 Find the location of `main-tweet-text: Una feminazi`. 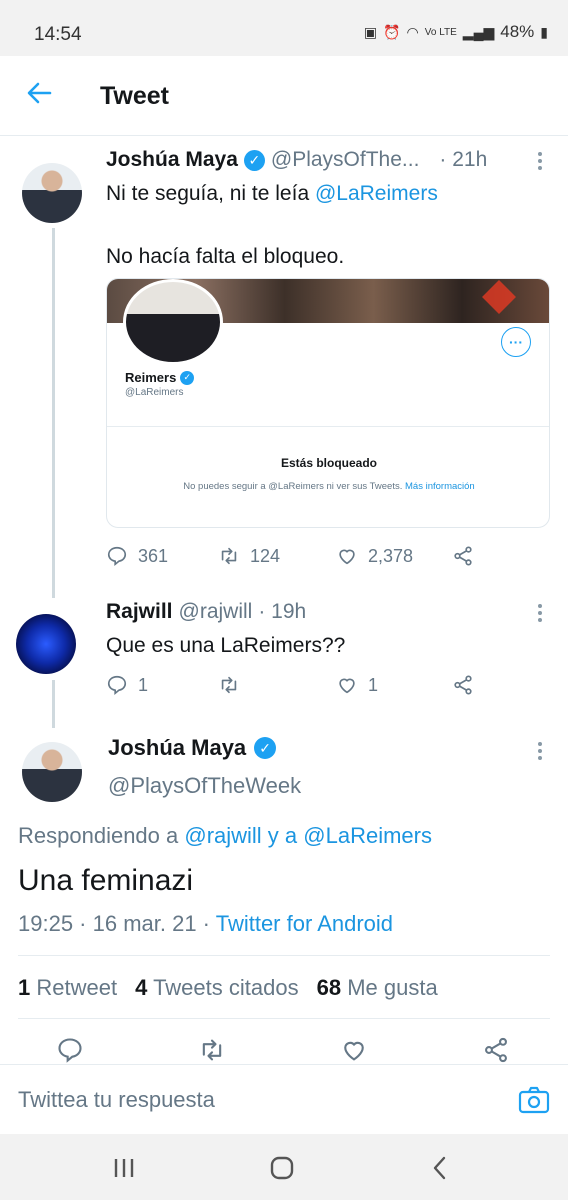

main-tweet-text: Una feminazi is located at coordinates (106, 880).